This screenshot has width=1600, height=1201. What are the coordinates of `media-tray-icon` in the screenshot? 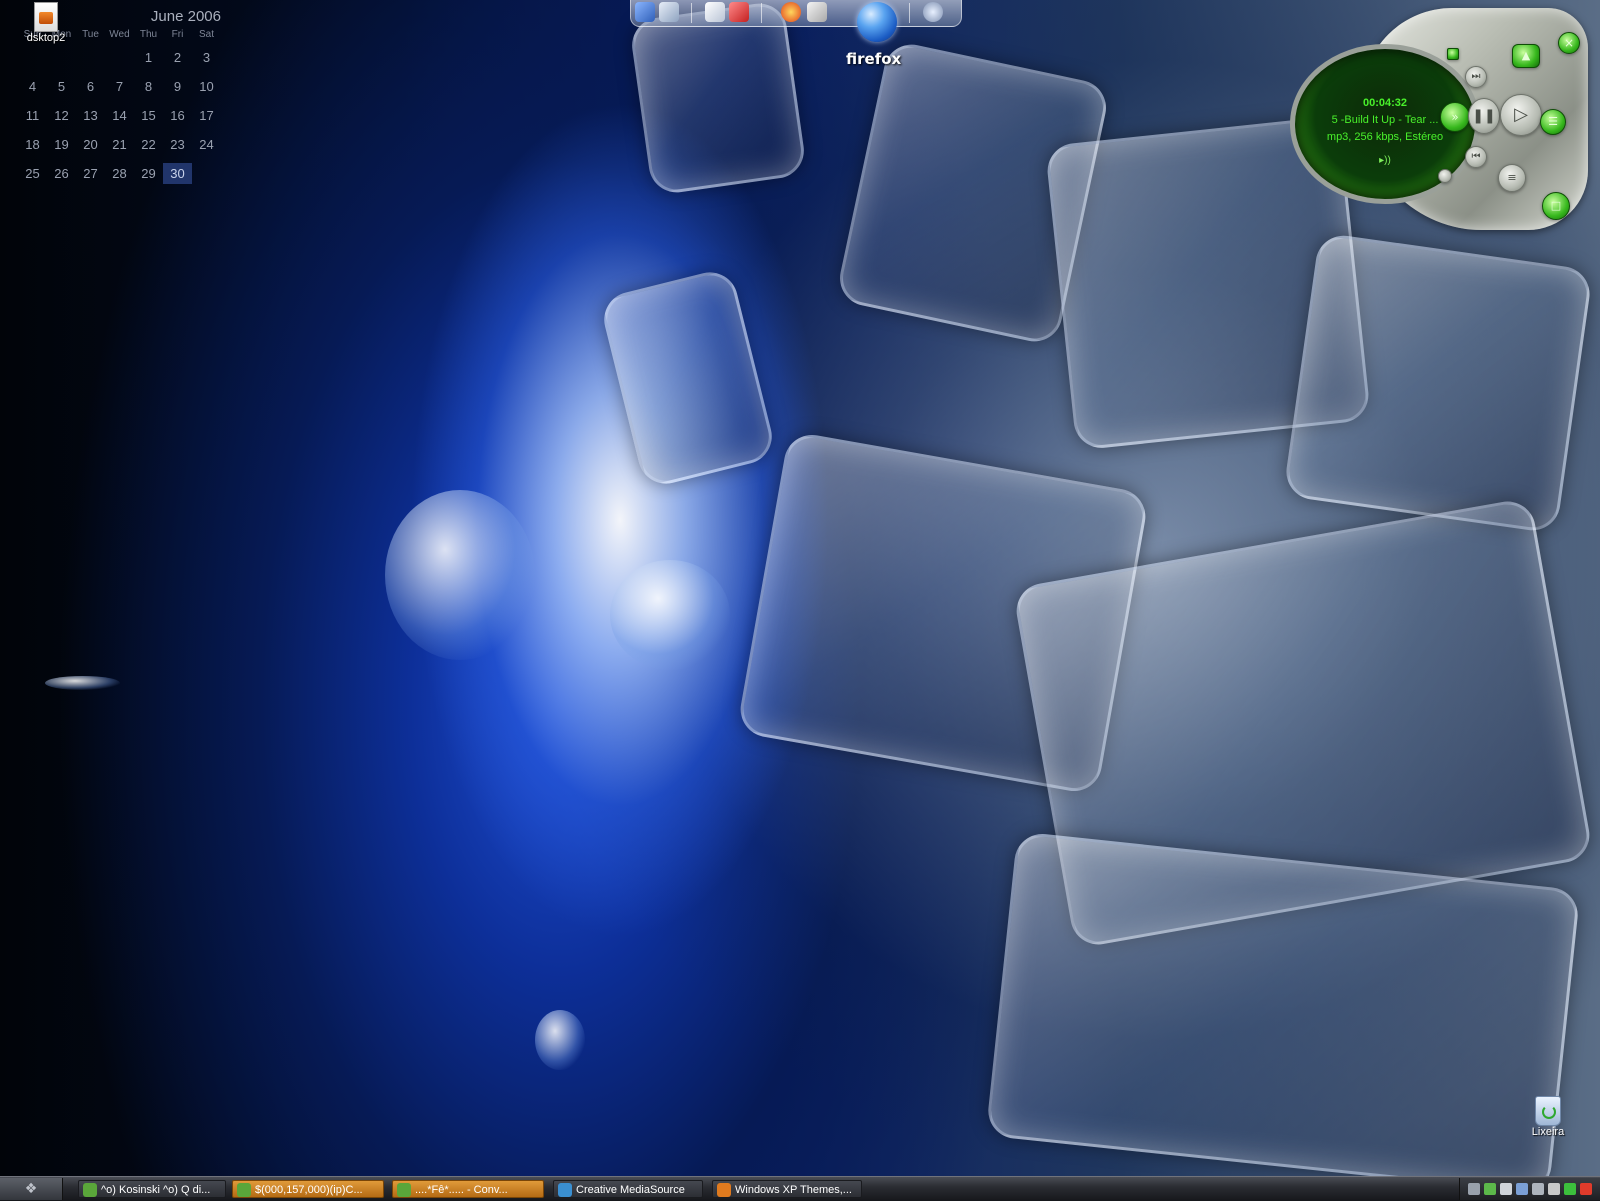 It's located at (1554, 1189).